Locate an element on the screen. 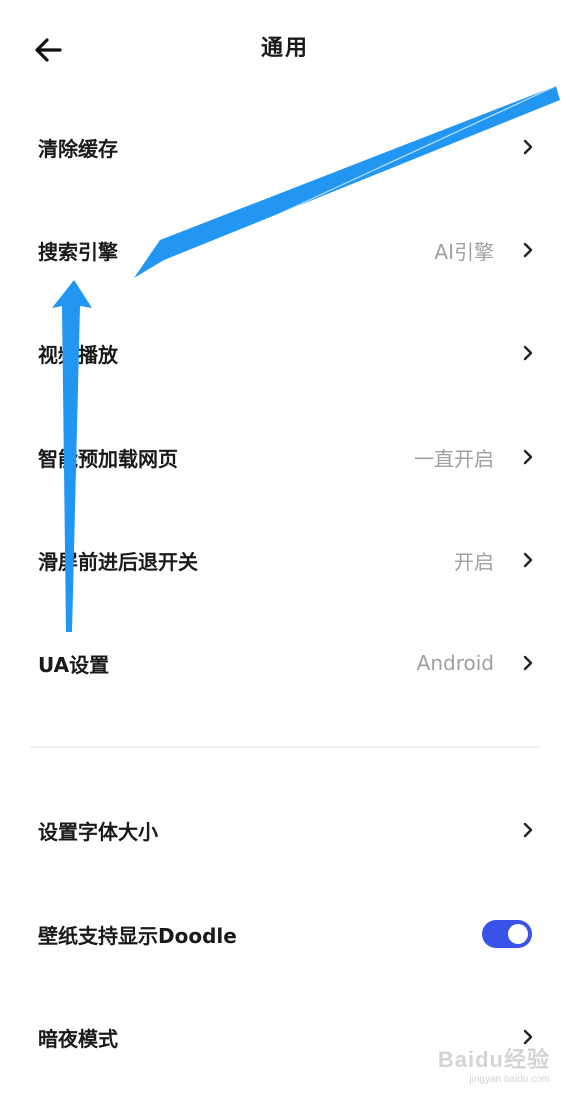 The image size is (570, 1099). watermark-logo: Baidu经验 is located at coordinates (493, 1059).